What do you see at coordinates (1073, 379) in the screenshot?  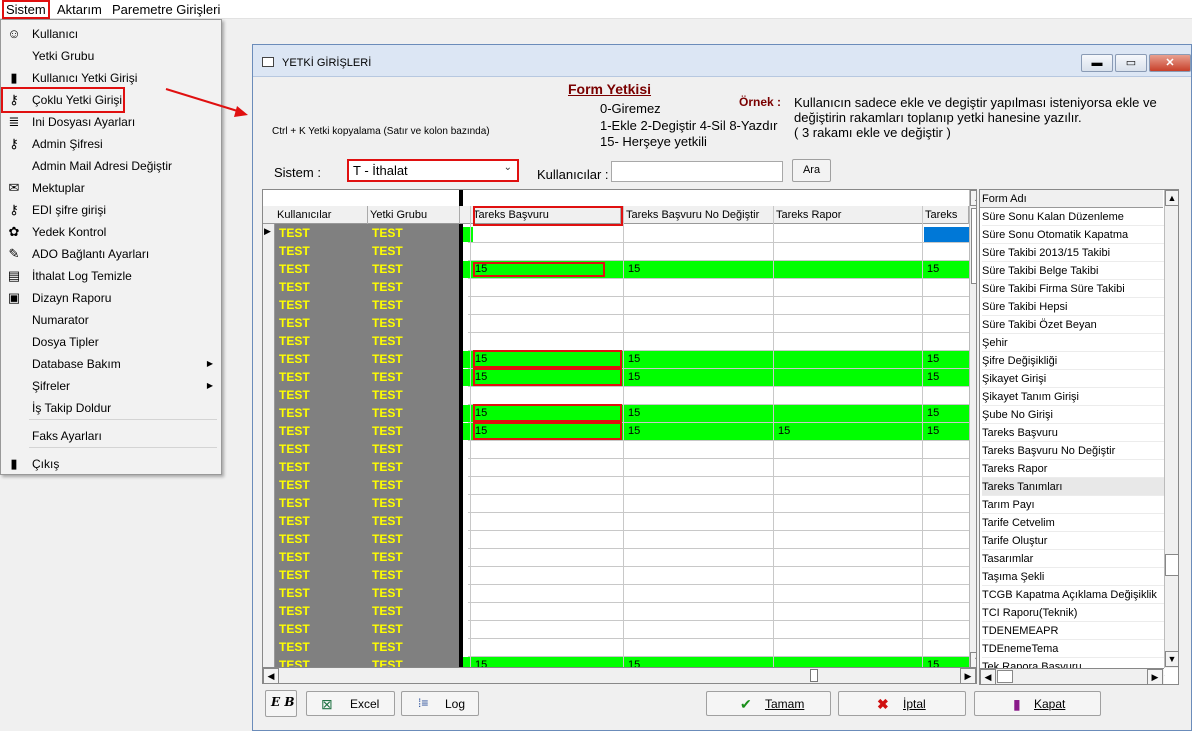 I see `form-list-item: Şikayet Girişi` at bounding box center [1073, 379].